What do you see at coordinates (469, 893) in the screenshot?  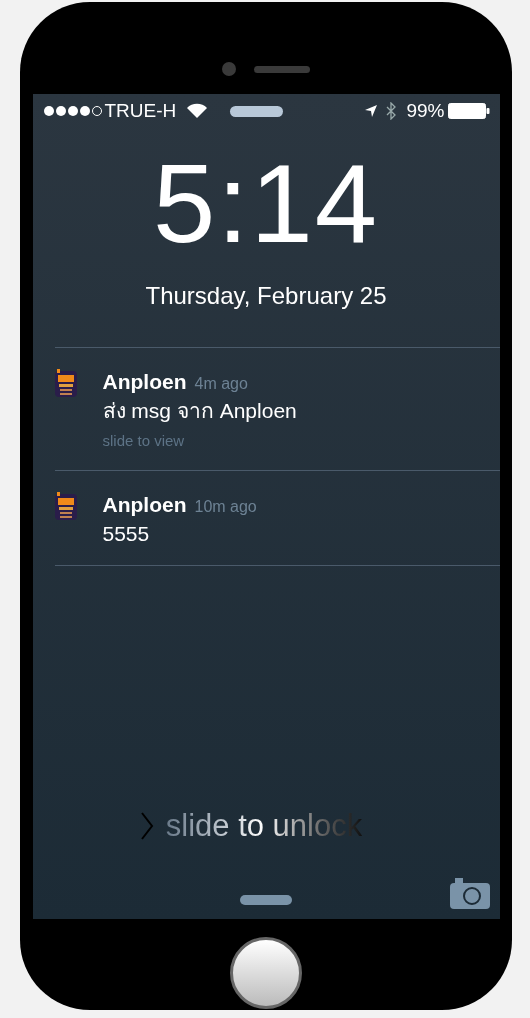 I see `camera-icon` at bounding box center [469, 893].